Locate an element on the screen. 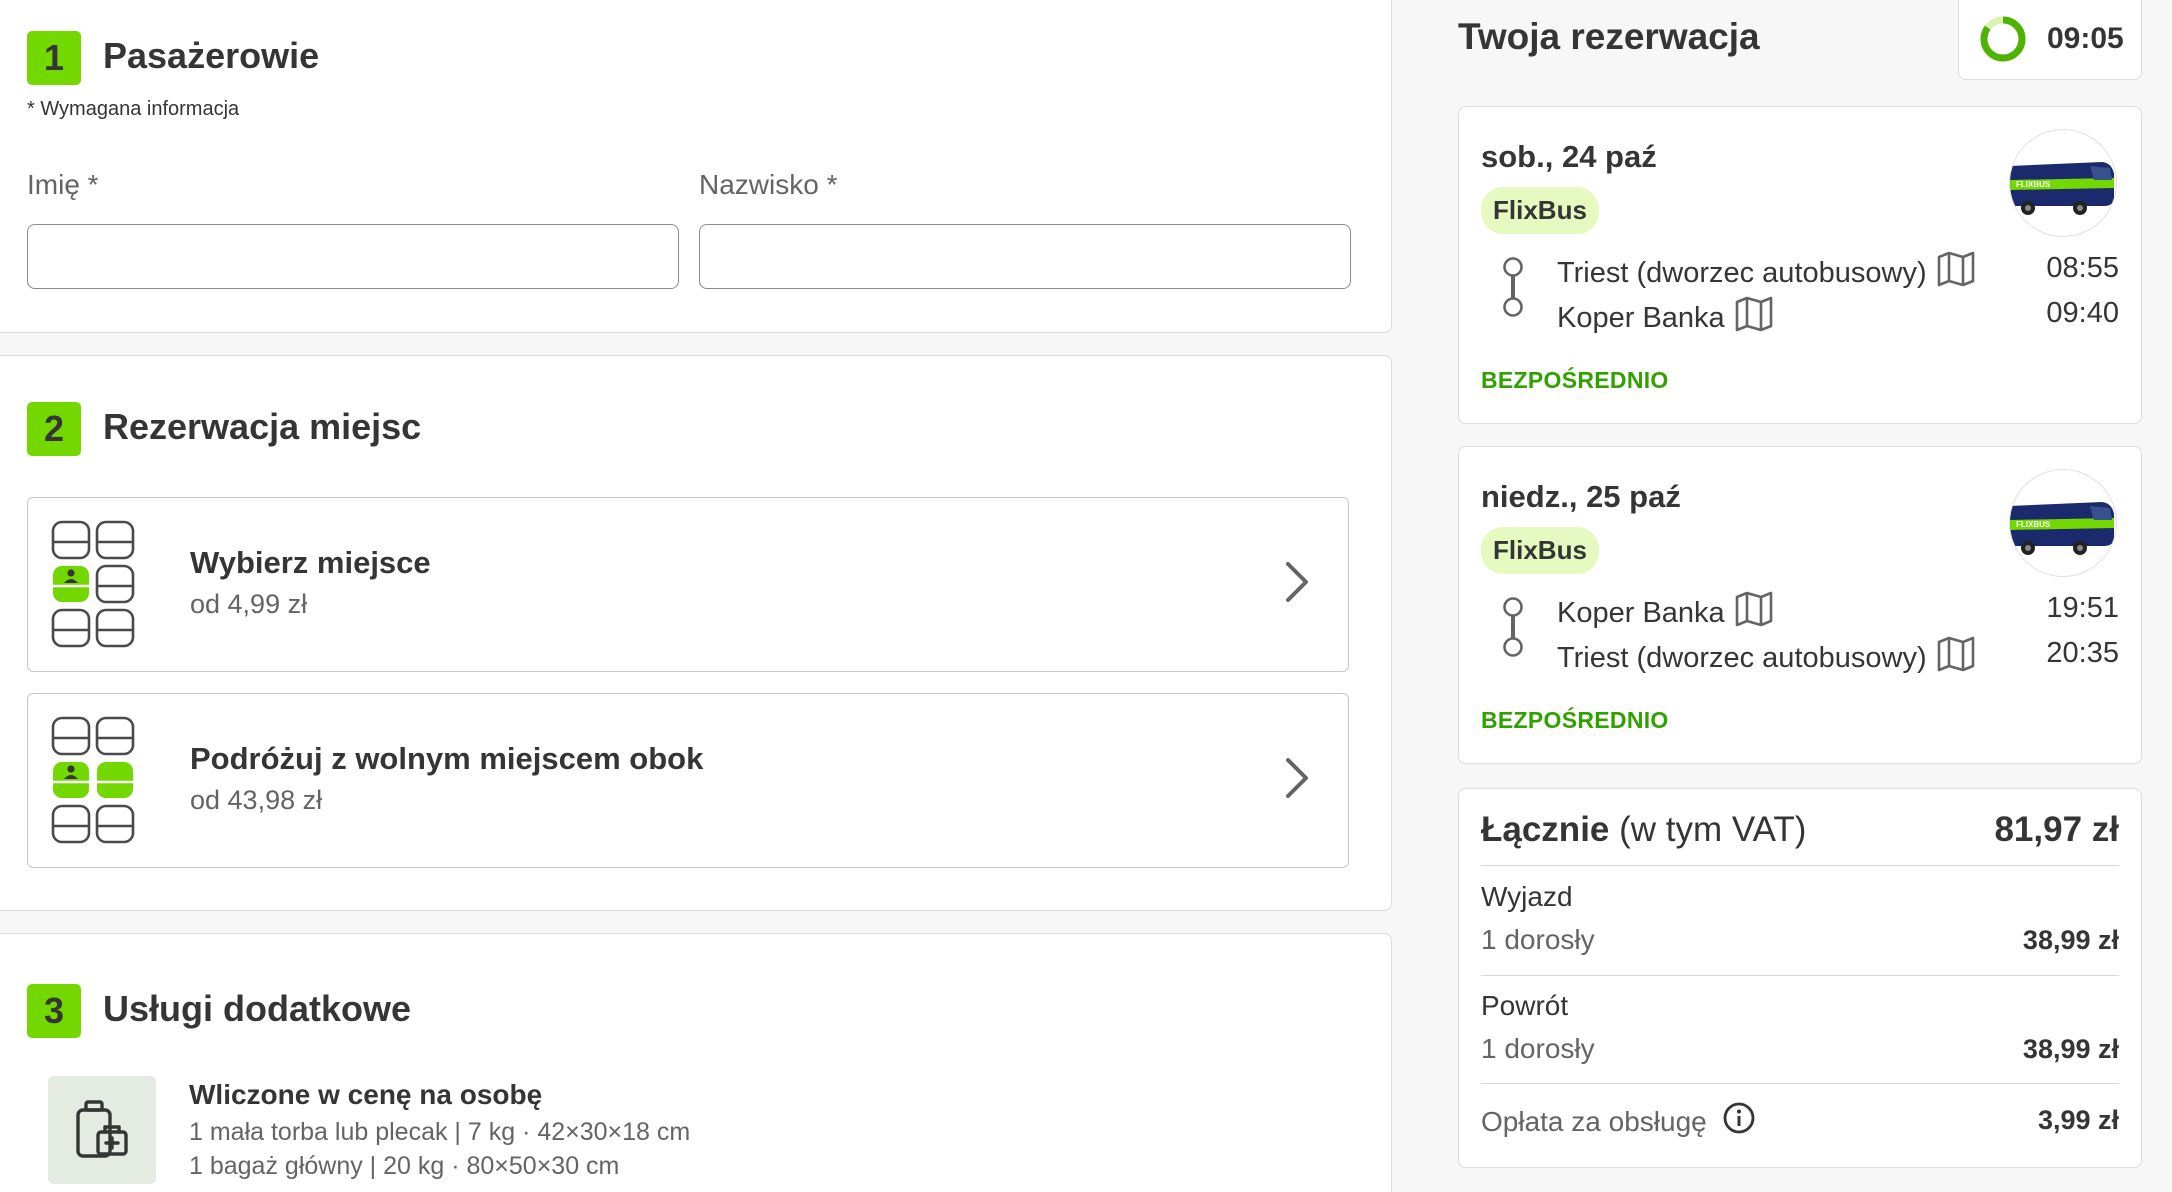  choose-seat-title: Wybierz miejsce is located at coordinates (310, 562).